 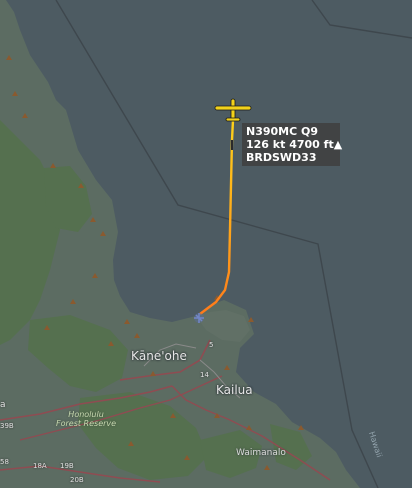 What do you see at coordinates (77, 480) in the screenshot?
I see `route-label: 20B` at bounding box center [77, 480].